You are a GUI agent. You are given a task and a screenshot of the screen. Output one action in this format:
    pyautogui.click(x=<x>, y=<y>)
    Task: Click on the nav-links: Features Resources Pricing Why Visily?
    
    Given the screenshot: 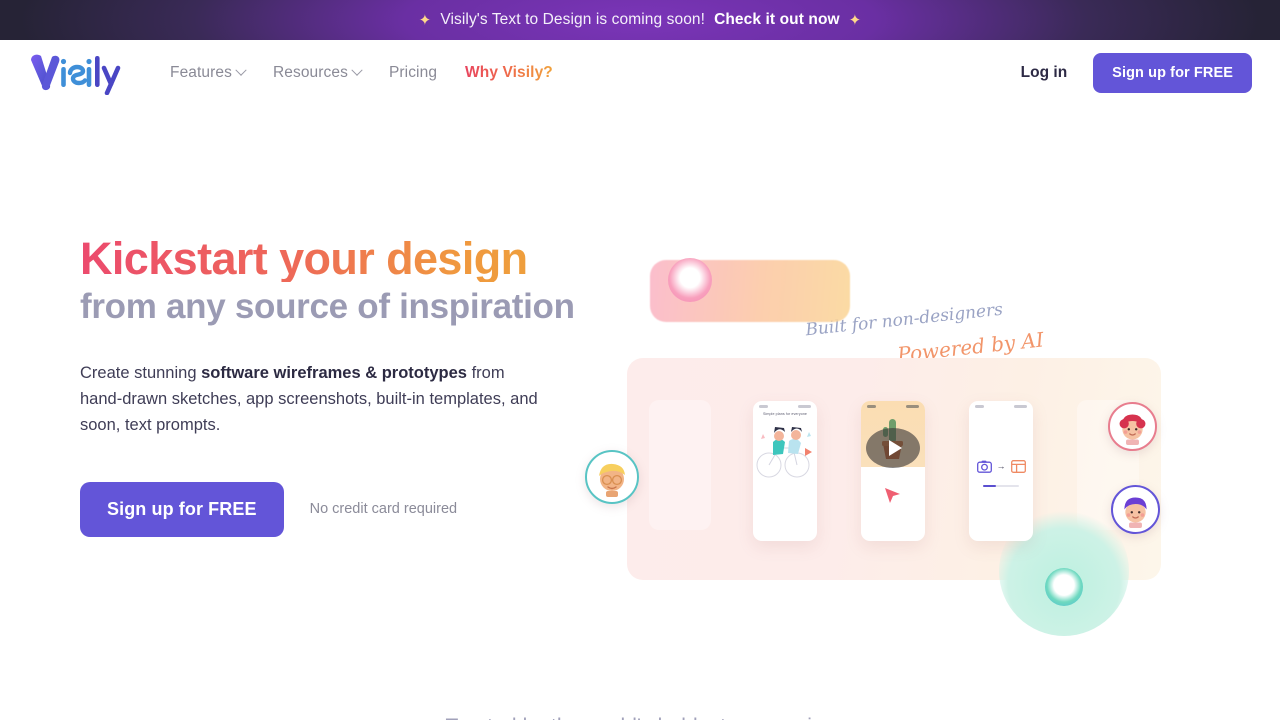 What is the action you would take?
    pyautogui.click(x=361, y=73)
    